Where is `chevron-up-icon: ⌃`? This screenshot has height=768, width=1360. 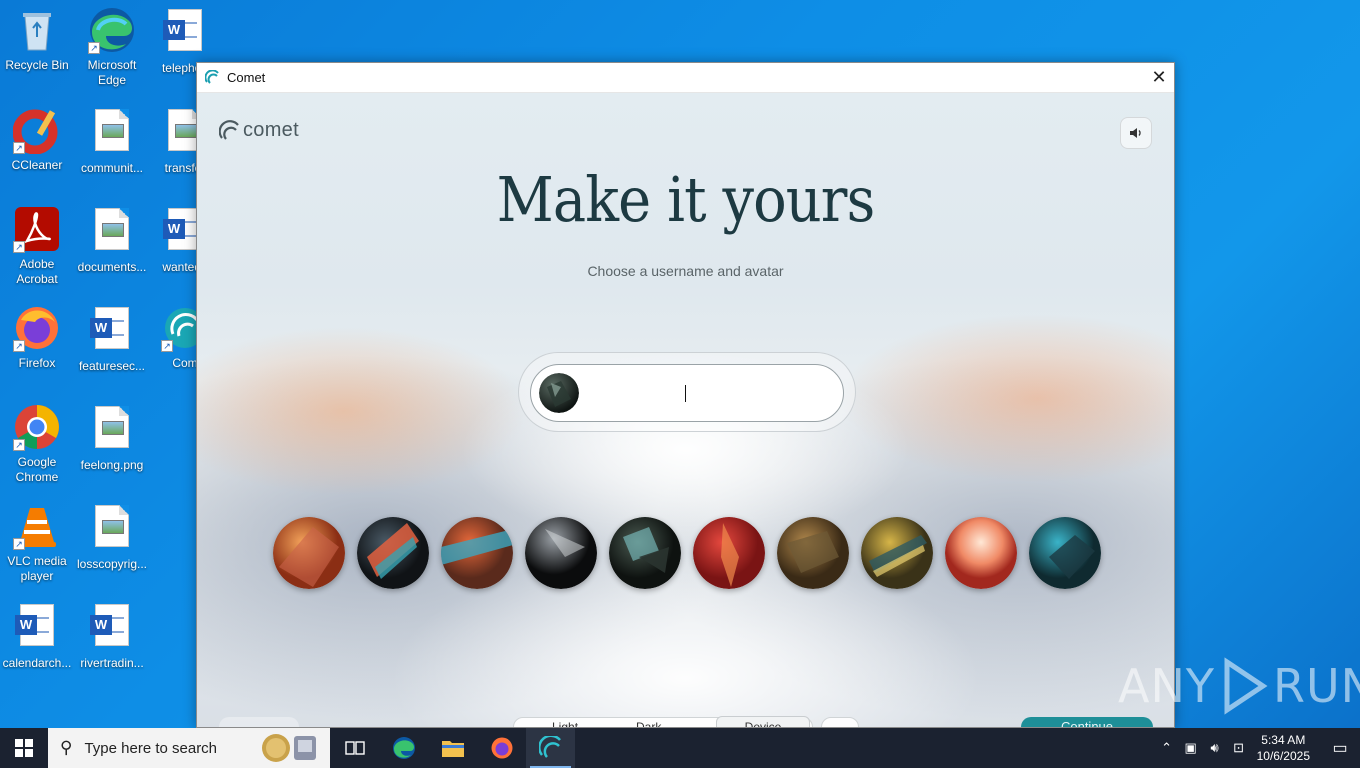 chevron-up-icon: ⌃ is located at coordinates (1167, 748).